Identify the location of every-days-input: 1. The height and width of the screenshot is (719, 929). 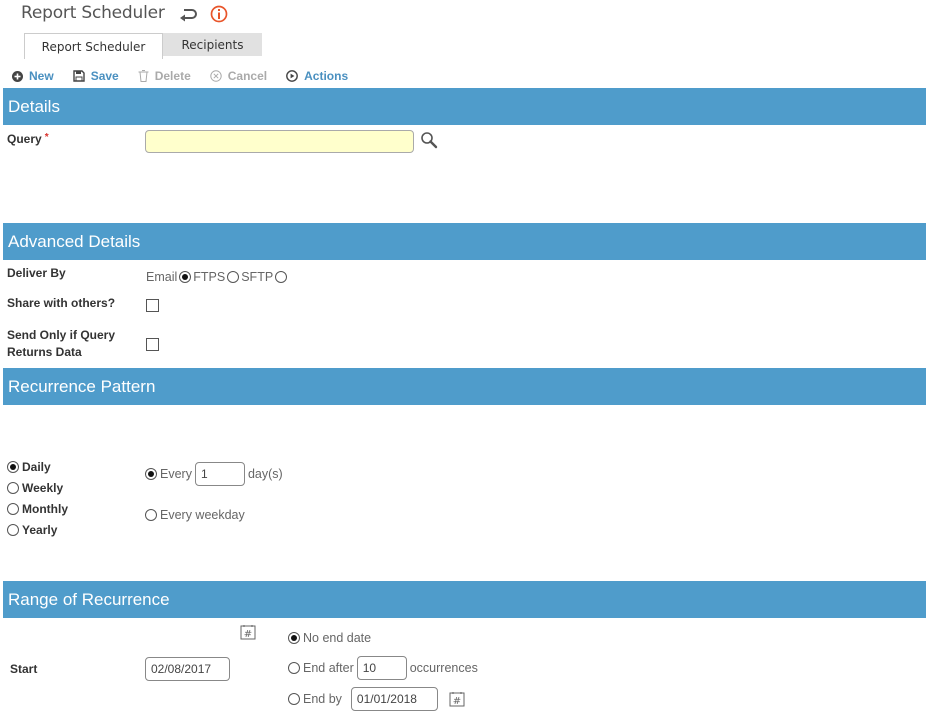
(219, 474).